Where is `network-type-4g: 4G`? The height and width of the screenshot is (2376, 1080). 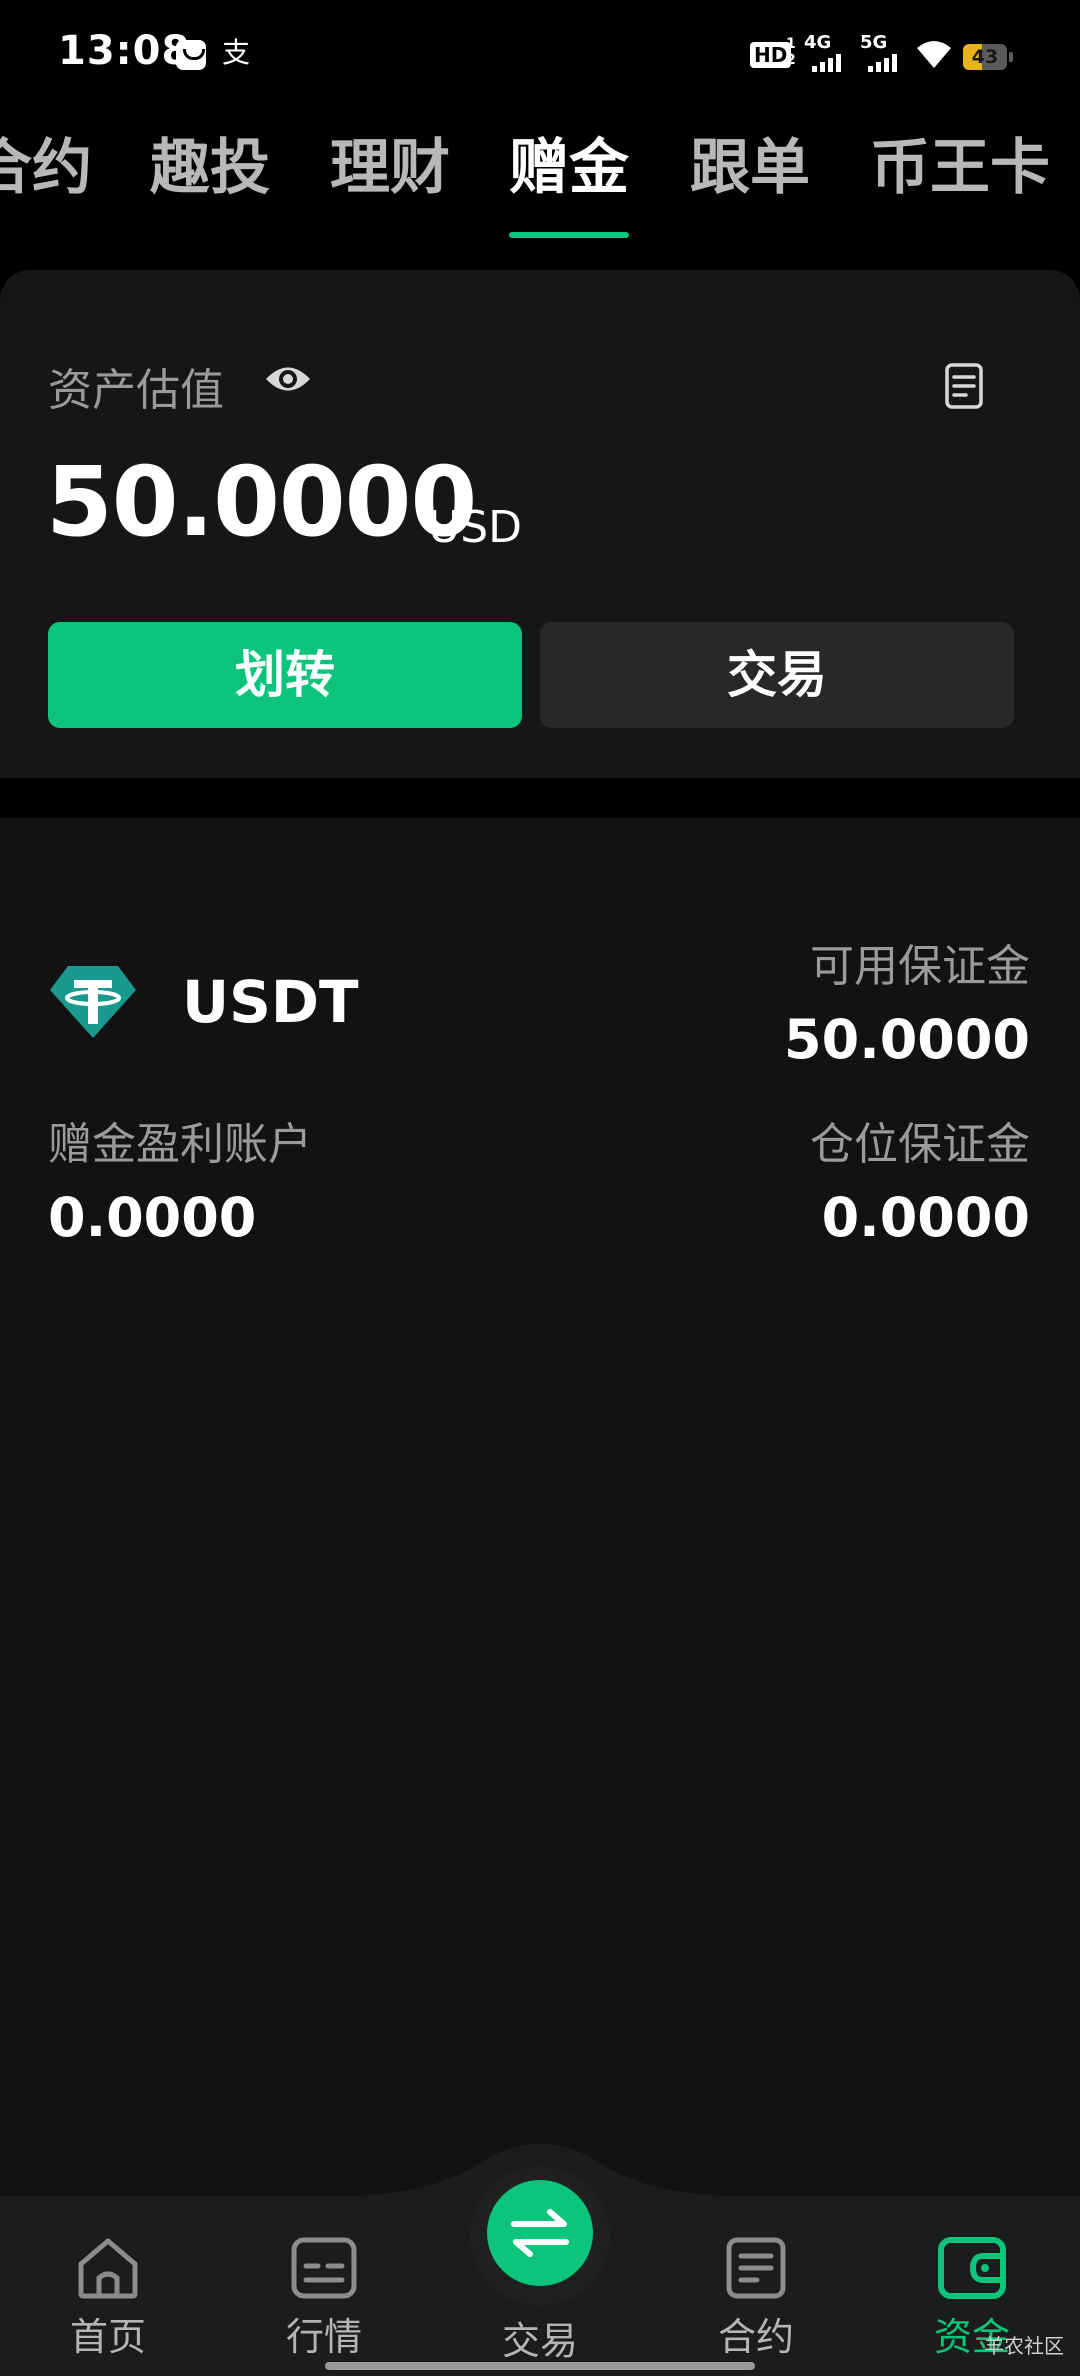
network-type-4g: 4G is located at coordinates (818, 42).